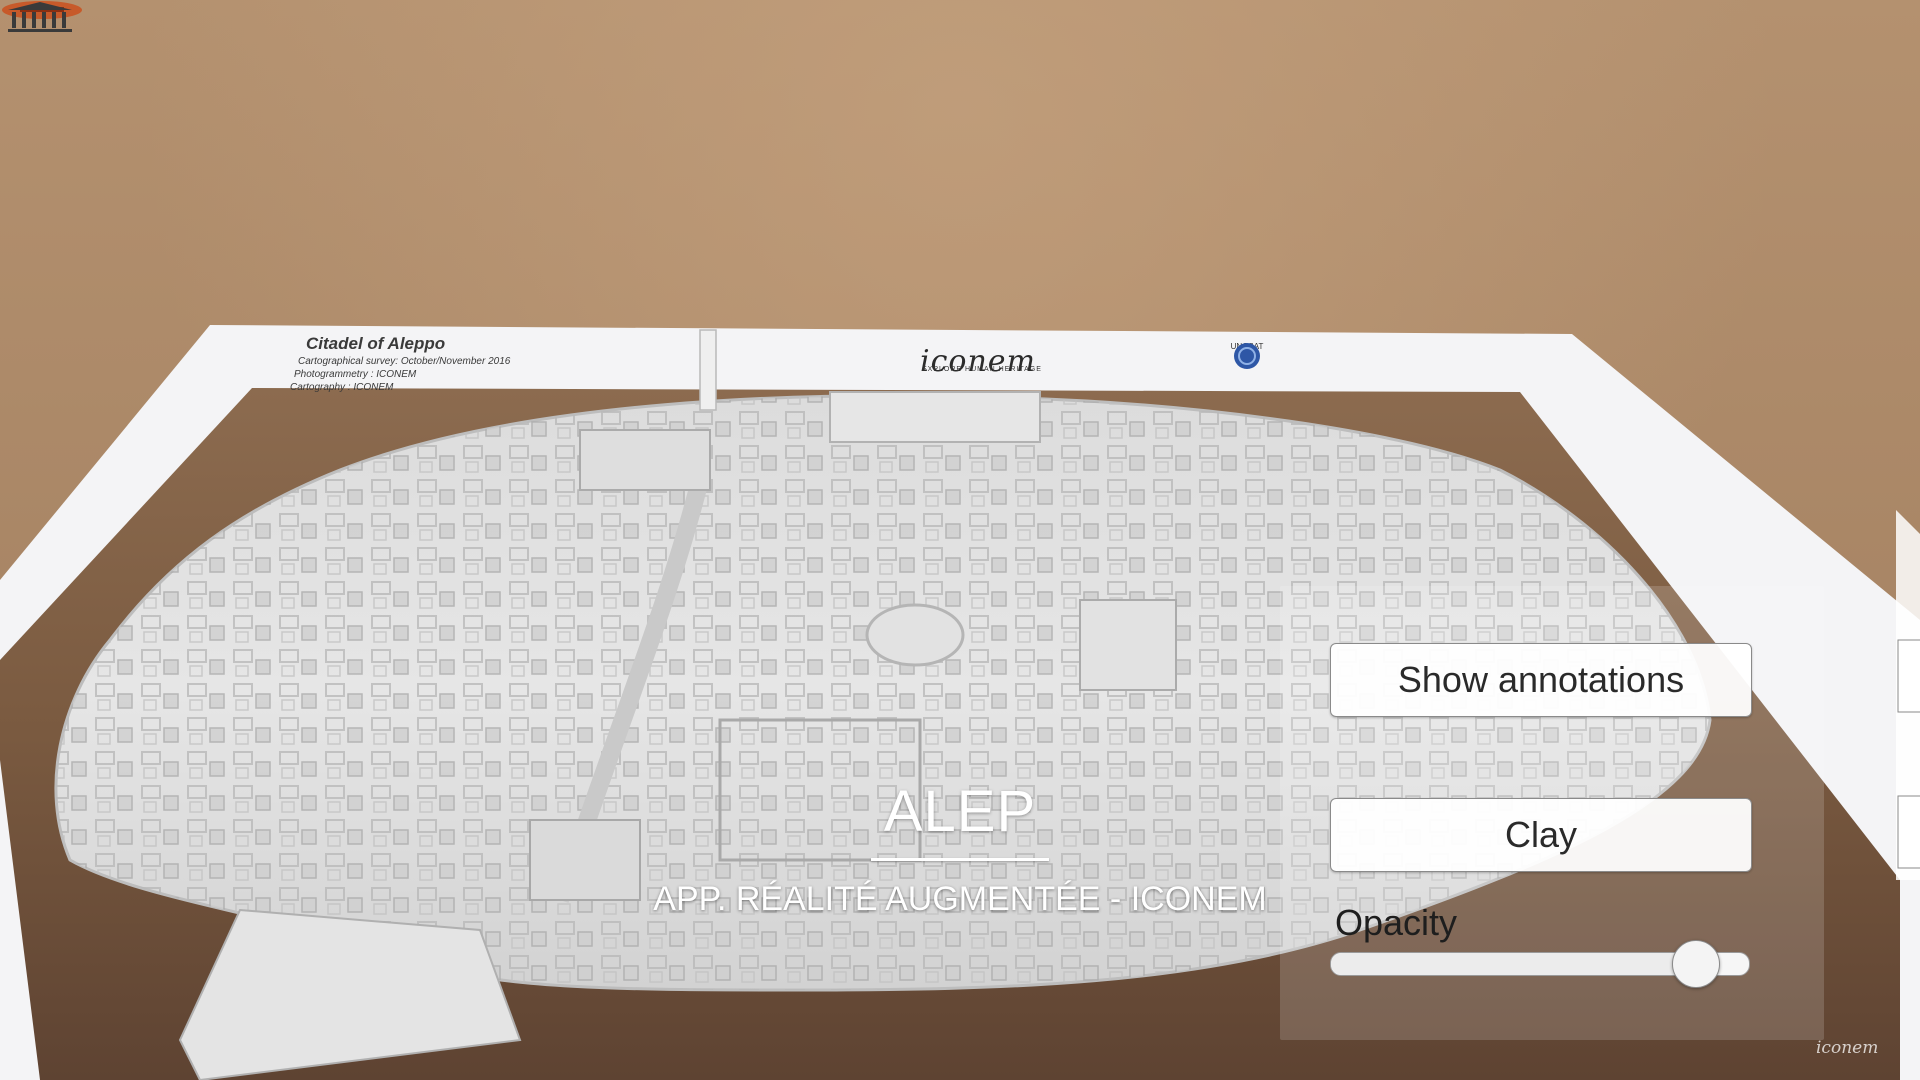 This screenshot has width=1920, height=1080. I want to click on iconem-logo: iconem, so click(978, 361).